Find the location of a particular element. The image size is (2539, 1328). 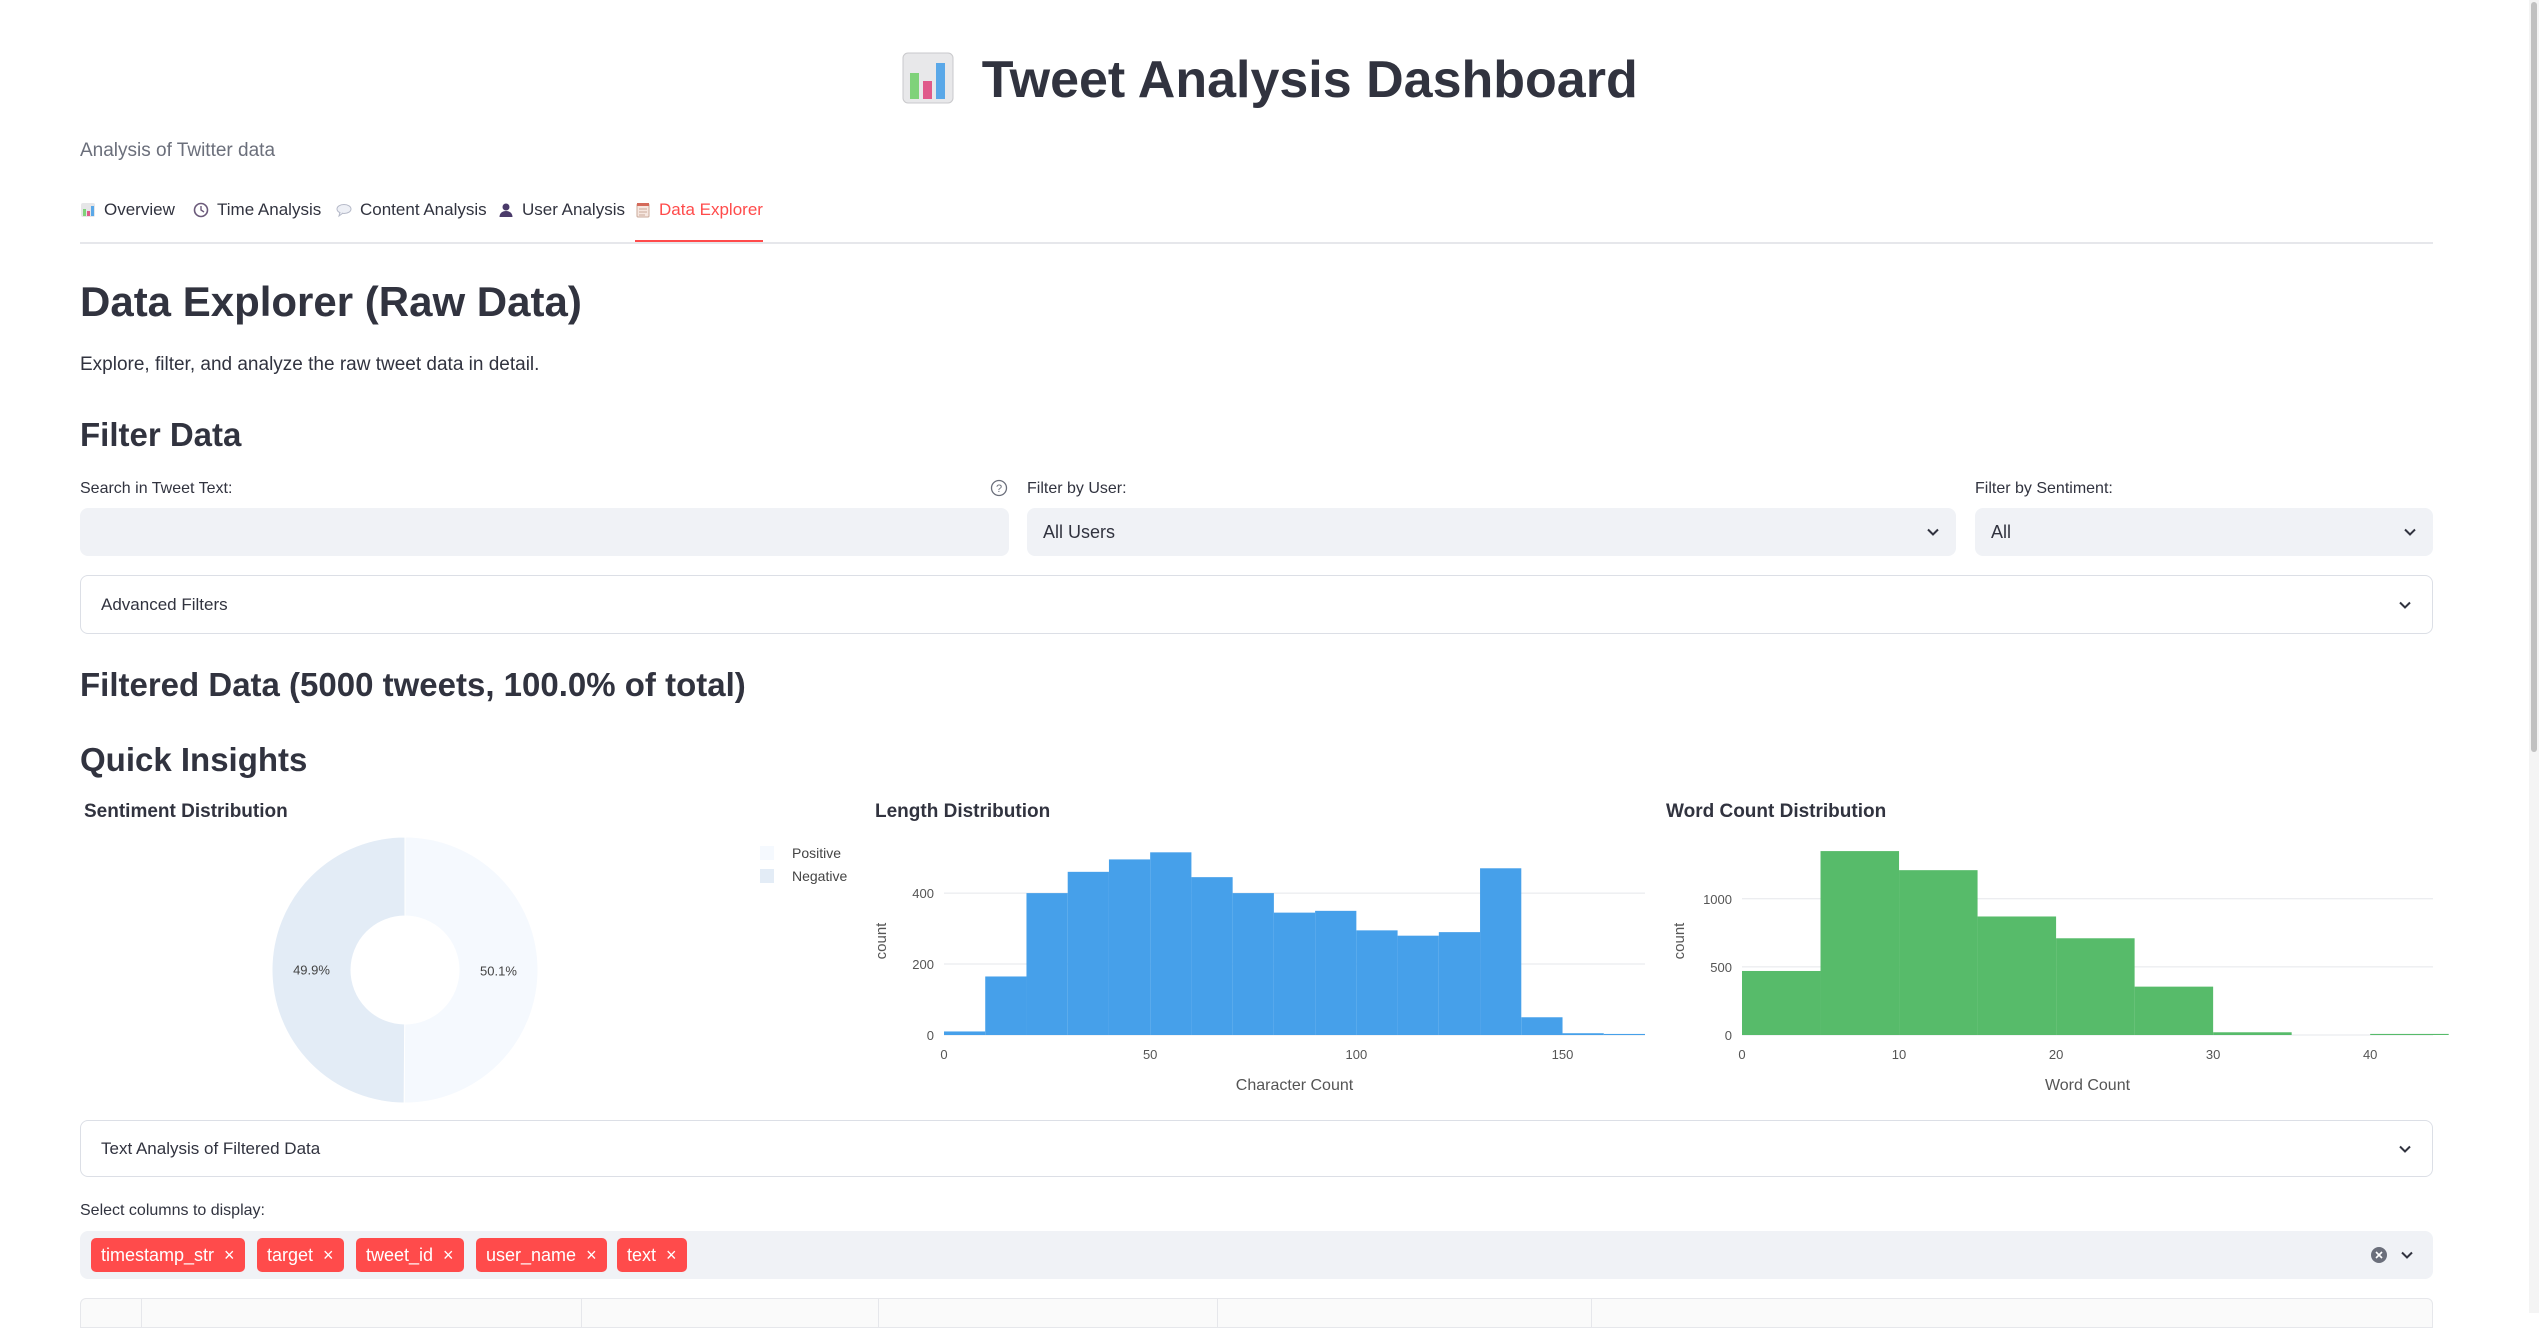

x-tick-label: 100 is located at coordinates (1357, 1054).